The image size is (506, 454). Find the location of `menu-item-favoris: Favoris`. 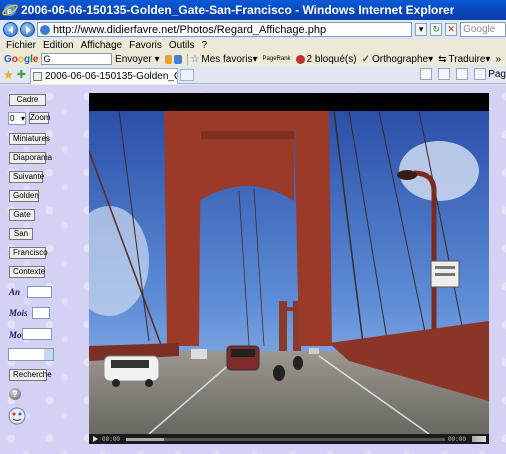

menu-item-favoris: Favoris is located at coordinates (145, 45).